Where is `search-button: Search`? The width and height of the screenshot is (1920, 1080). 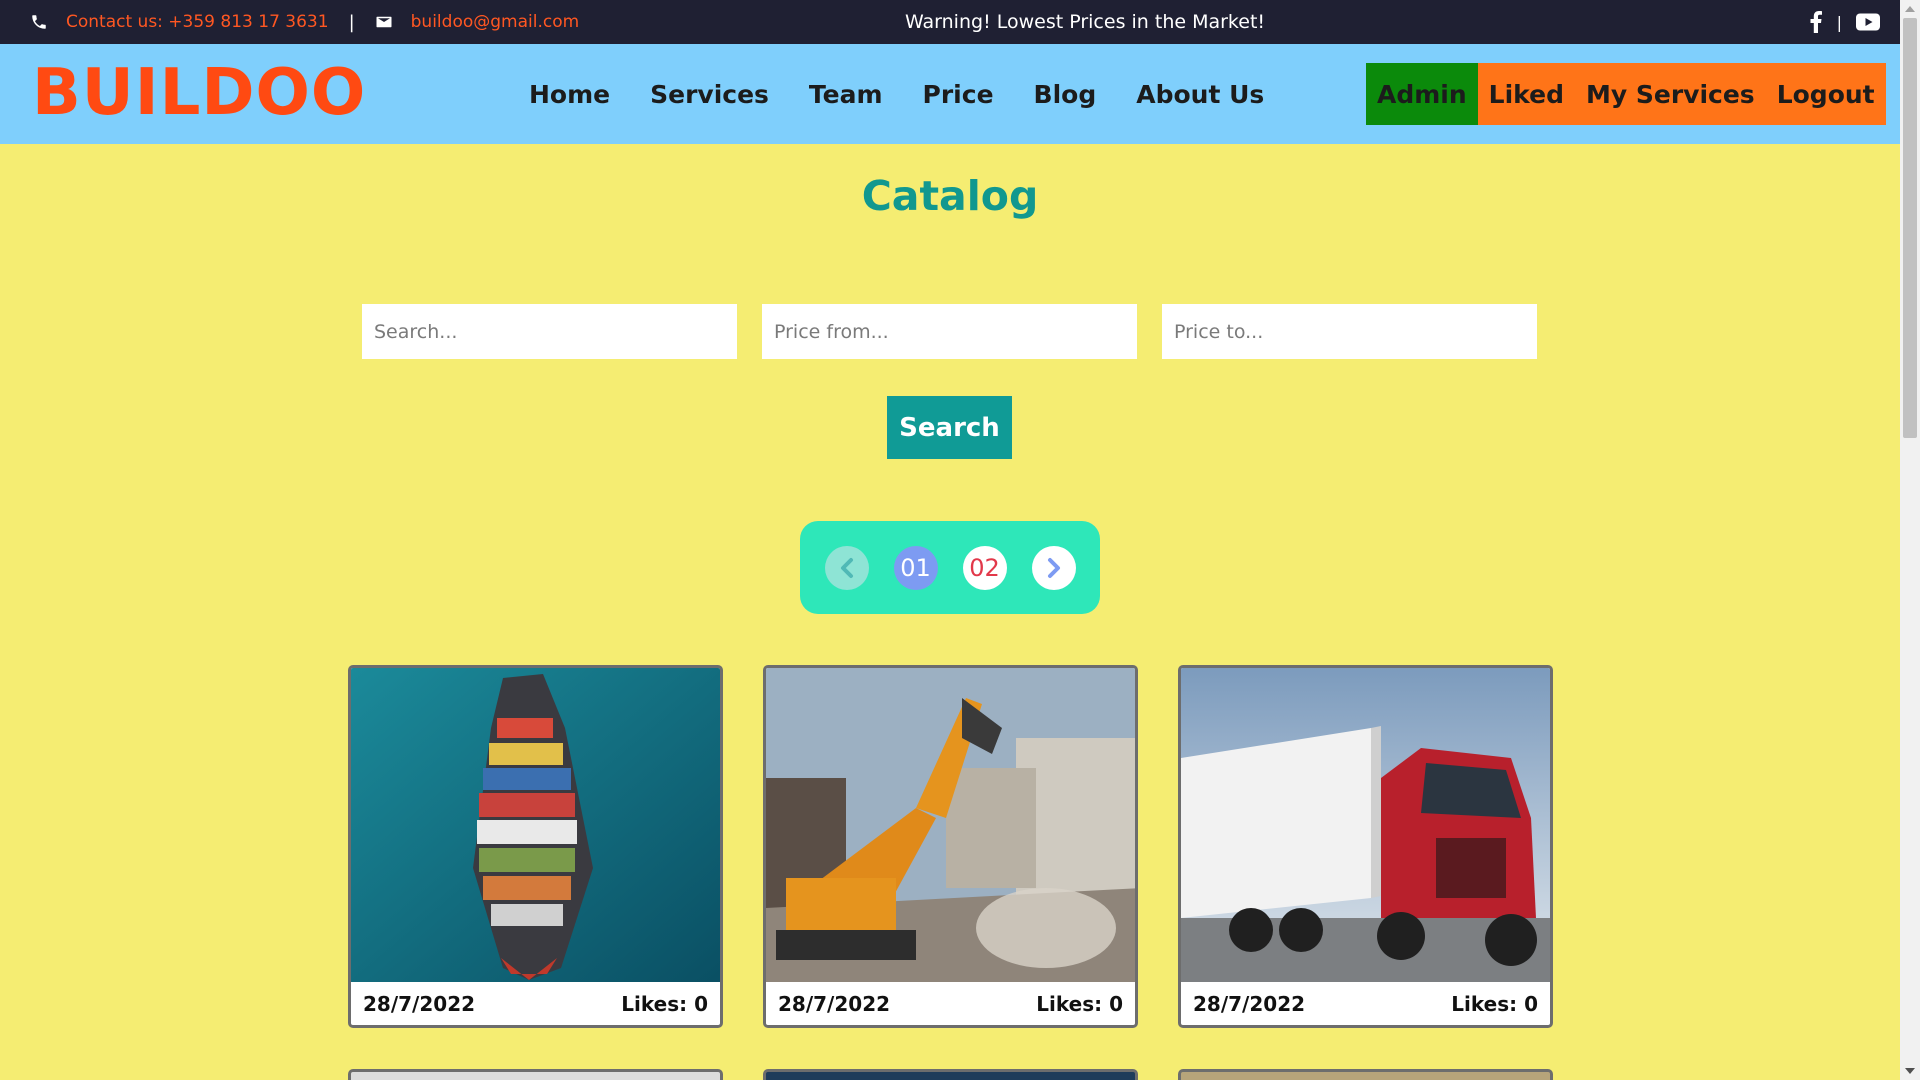 search-button: Search is located at coordinates (949, 427).